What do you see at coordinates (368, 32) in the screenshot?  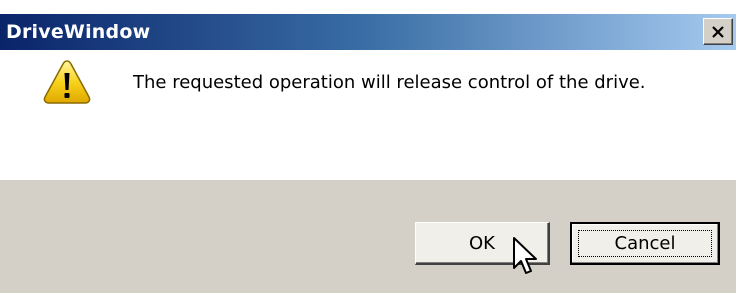 I see `title-bar: DriveWindow` at bounding box center [368, 32].